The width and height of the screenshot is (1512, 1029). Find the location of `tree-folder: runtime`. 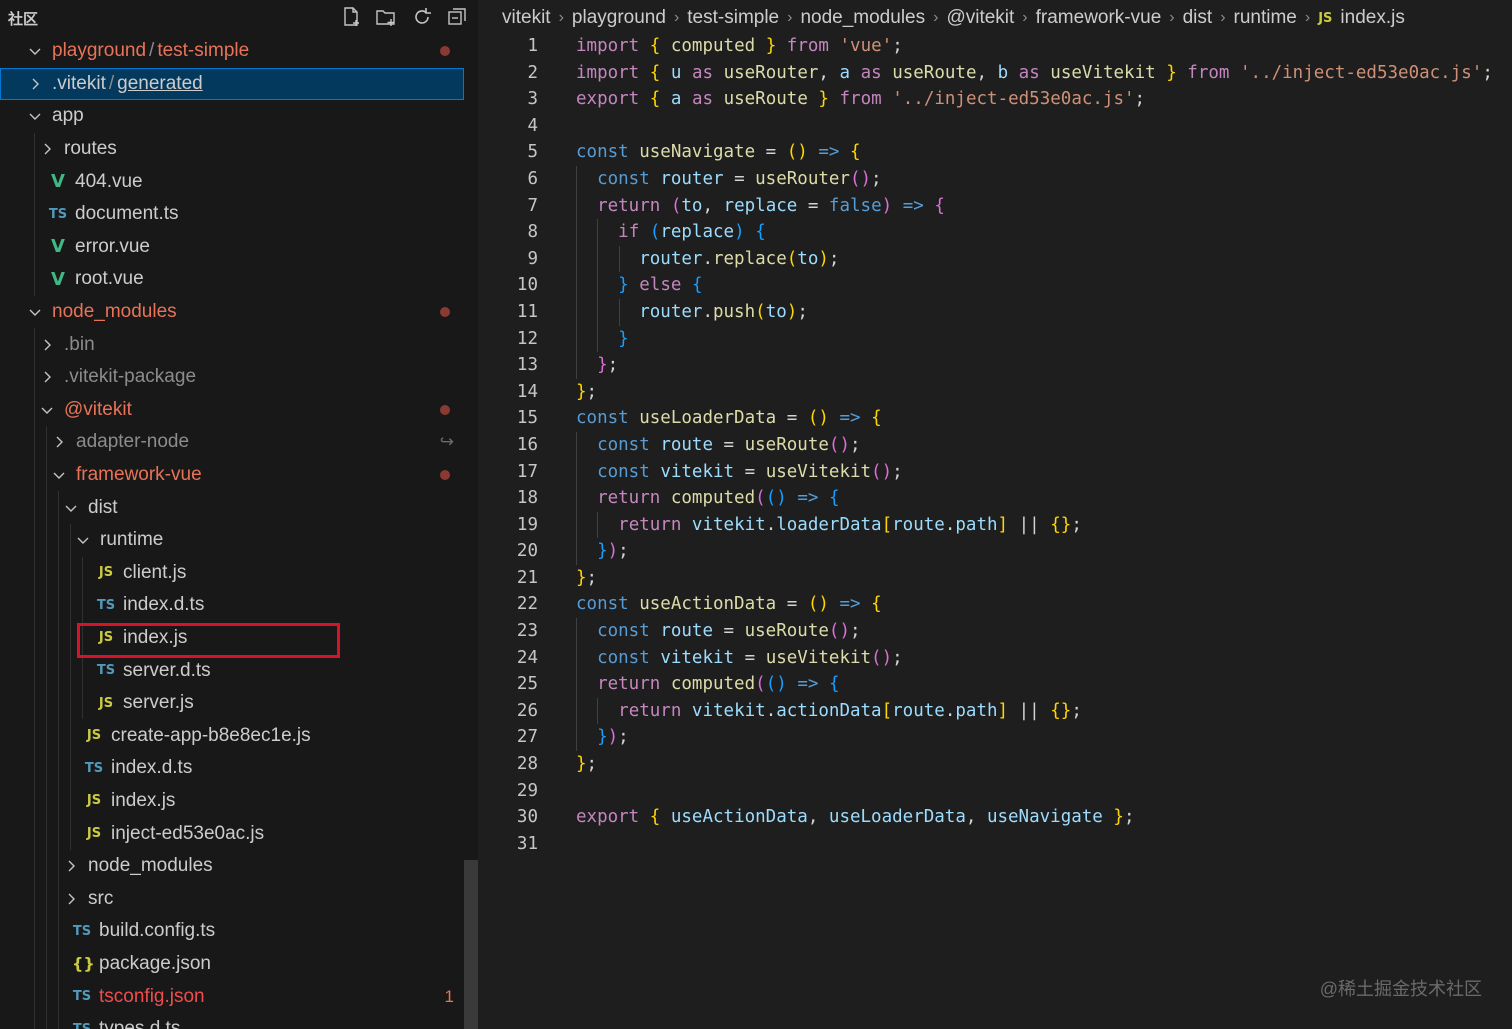

tree-folder: runtime is located at coordinates (232, 540).